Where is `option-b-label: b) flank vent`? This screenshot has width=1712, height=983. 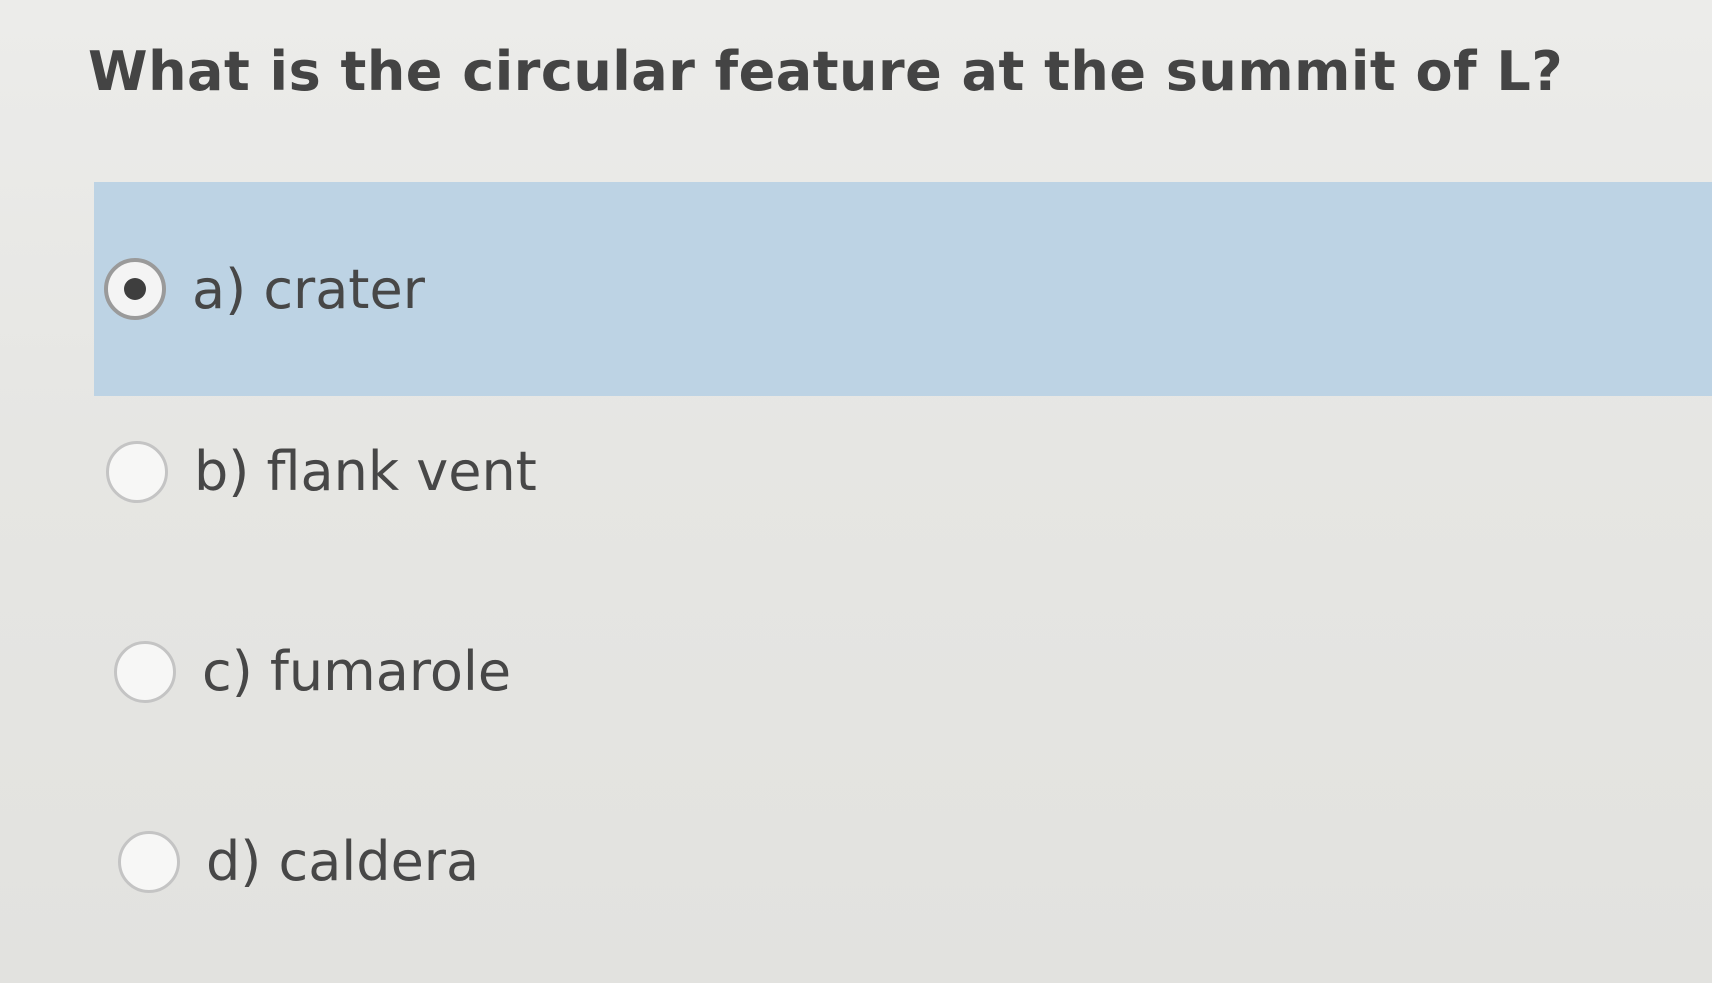
option-b-label: b) flank vent is located at coordinates (365, 471).